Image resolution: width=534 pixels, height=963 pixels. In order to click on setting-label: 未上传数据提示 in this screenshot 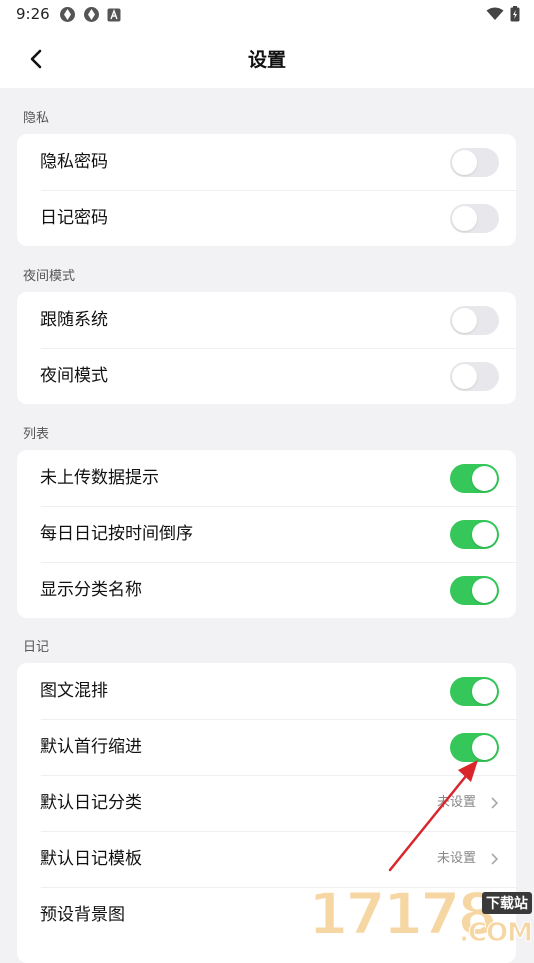, I will do `click(99, 478)`.